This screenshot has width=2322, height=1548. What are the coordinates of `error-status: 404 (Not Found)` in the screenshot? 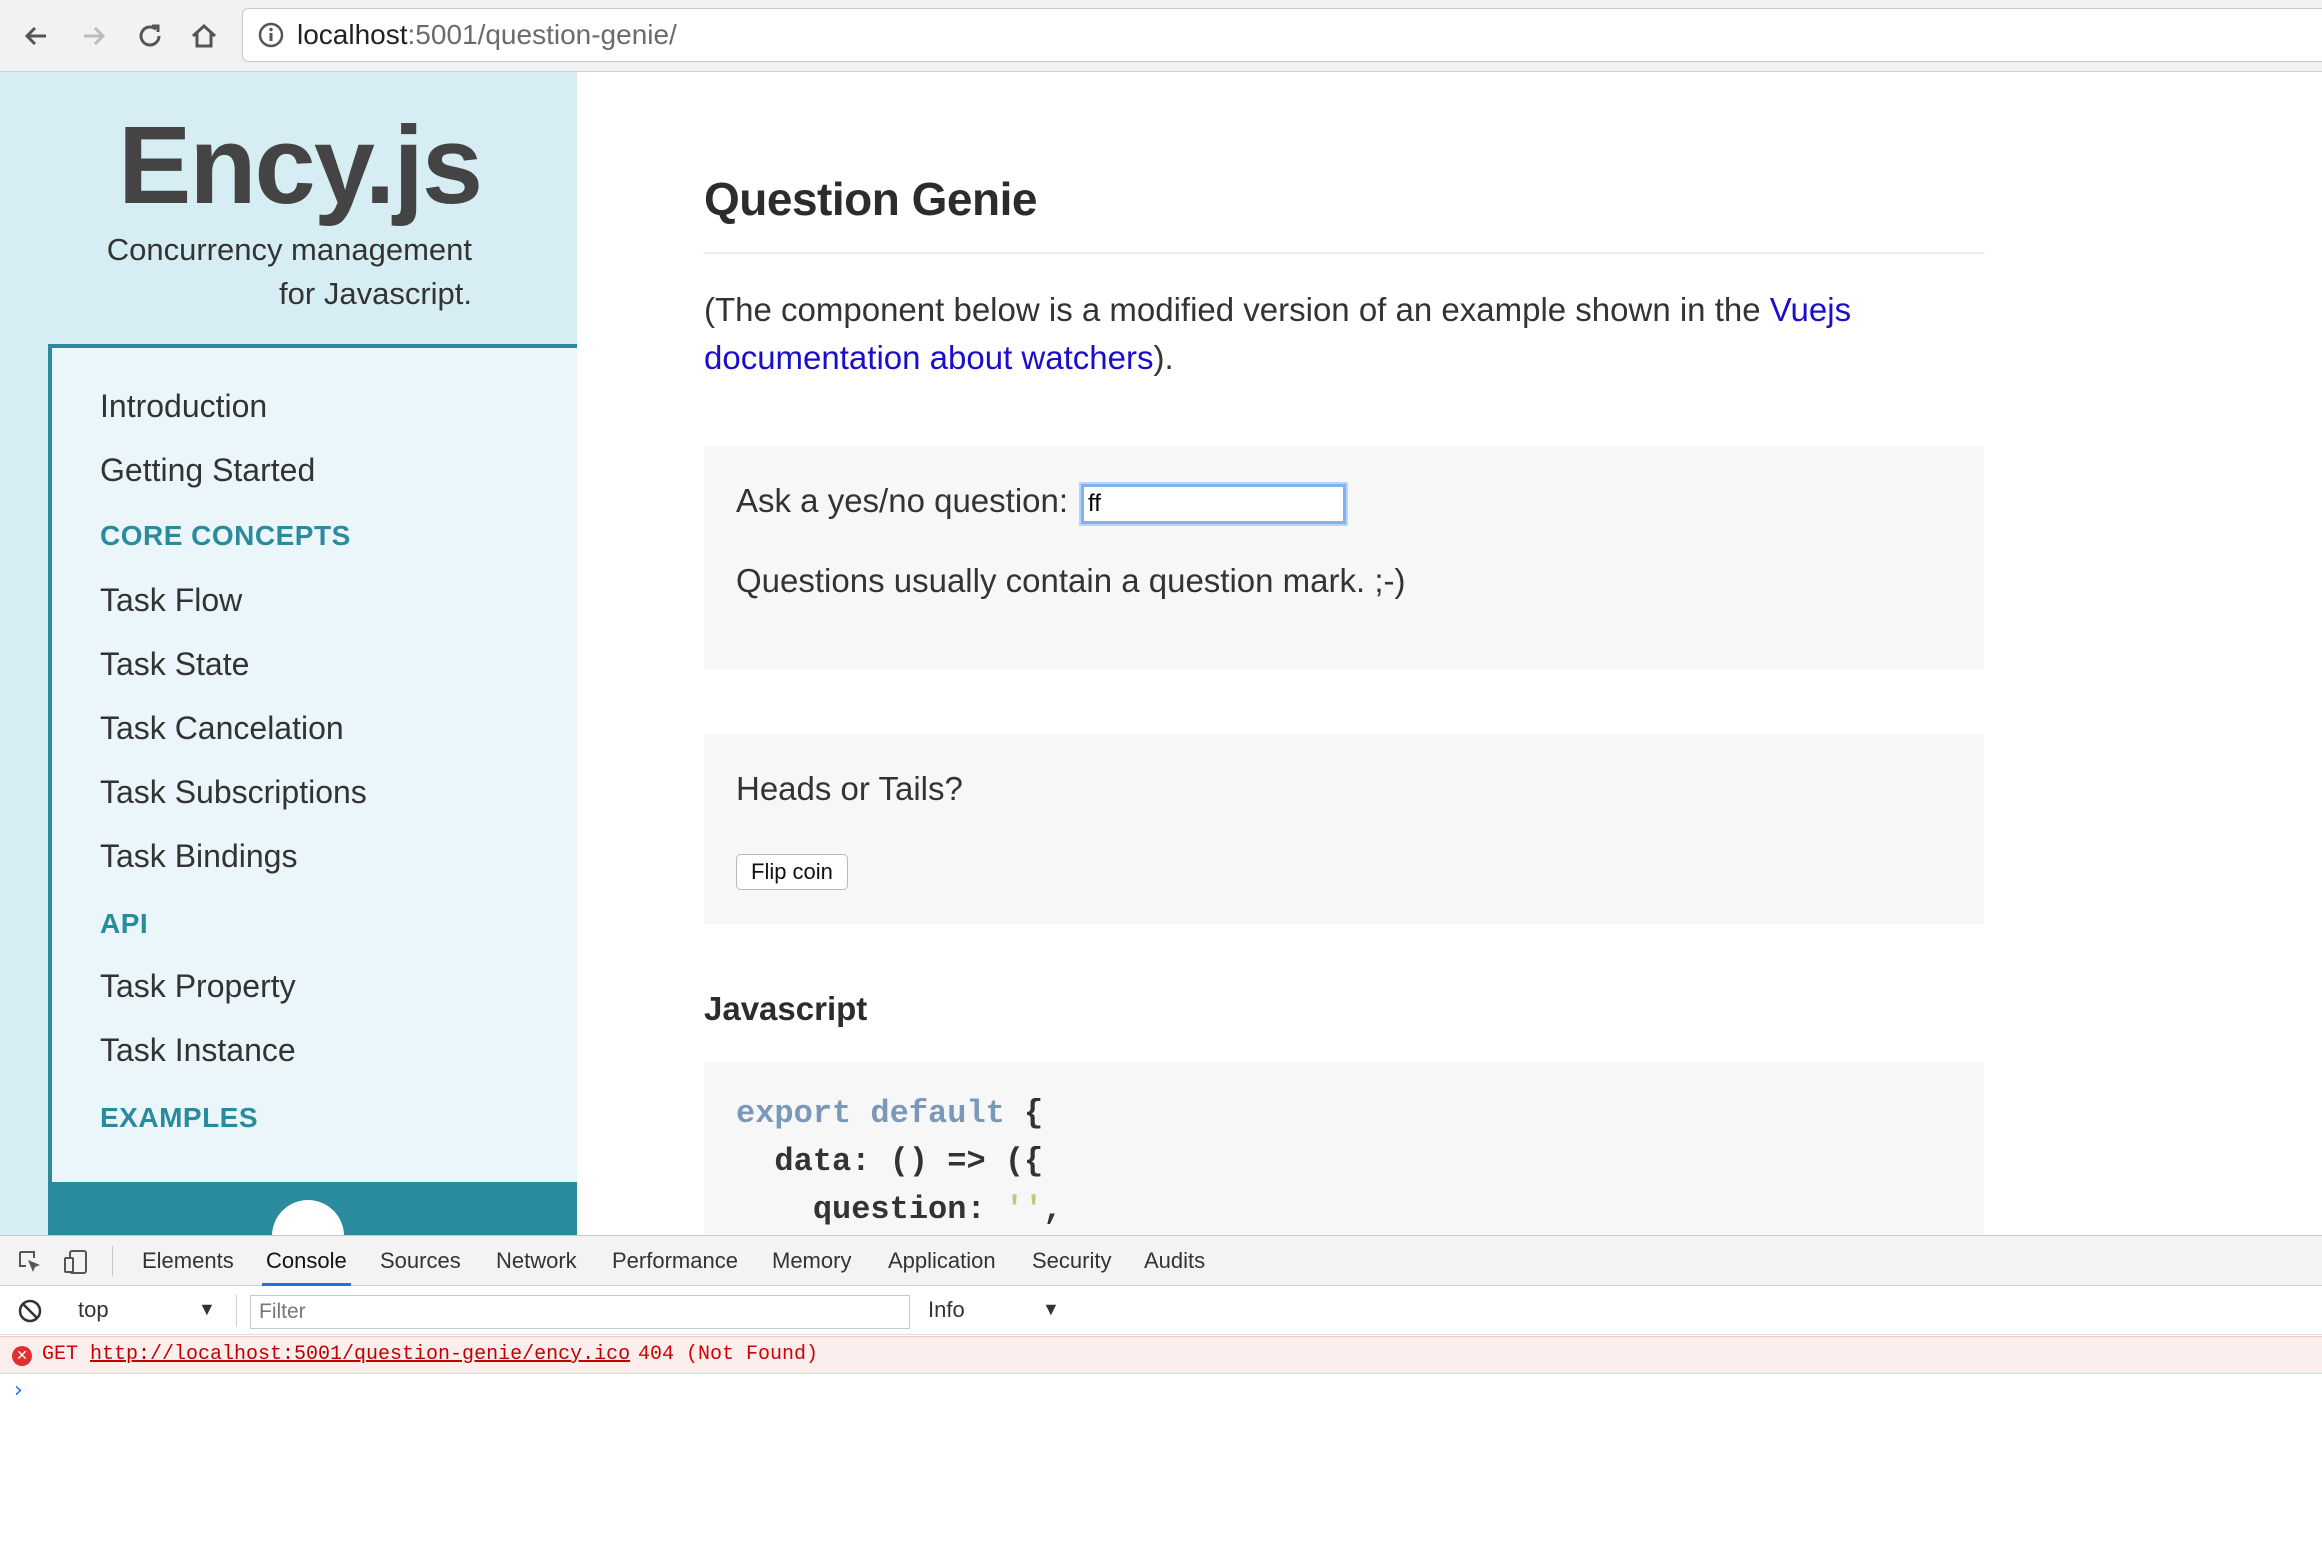 It's located at (728, 1354).